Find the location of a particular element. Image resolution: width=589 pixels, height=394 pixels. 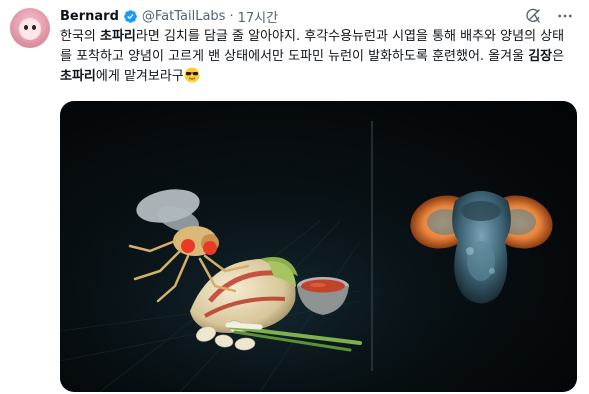

author-name: Bernard is located at coordinates (89, 16).